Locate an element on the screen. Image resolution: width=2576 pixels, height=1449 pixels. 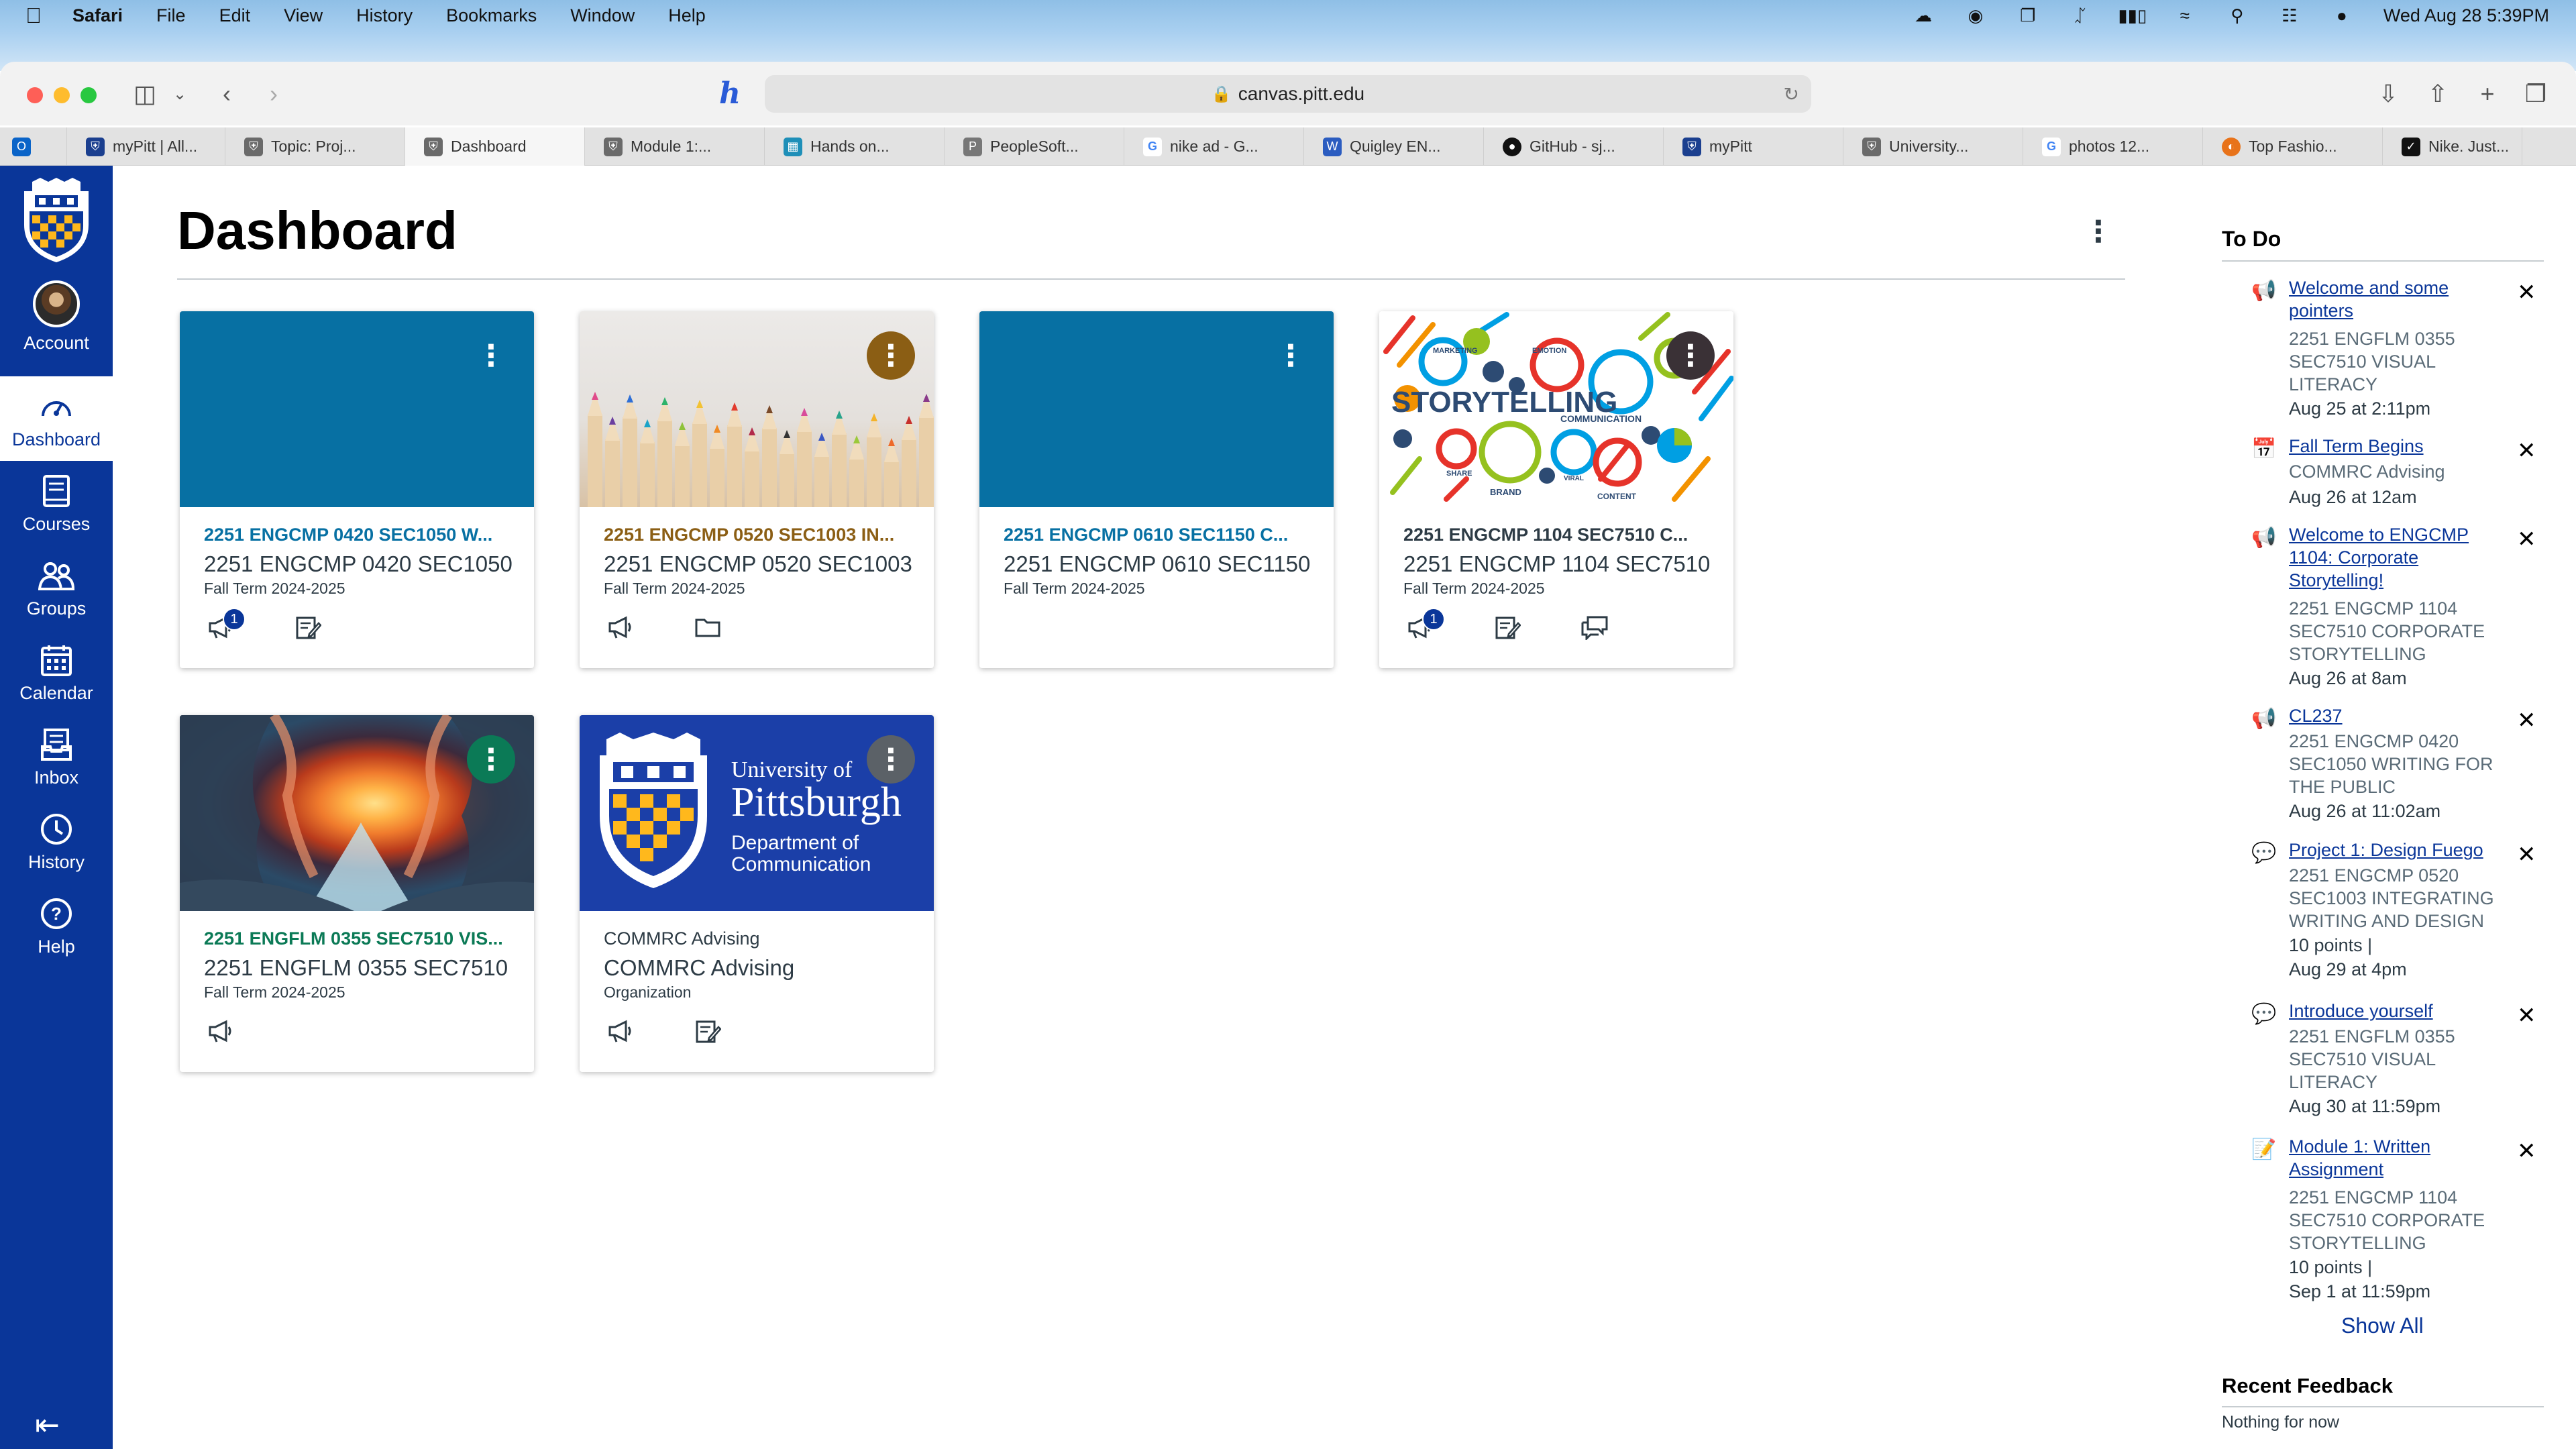
menu-app-name: Safari is located at coordinates (97, 15).